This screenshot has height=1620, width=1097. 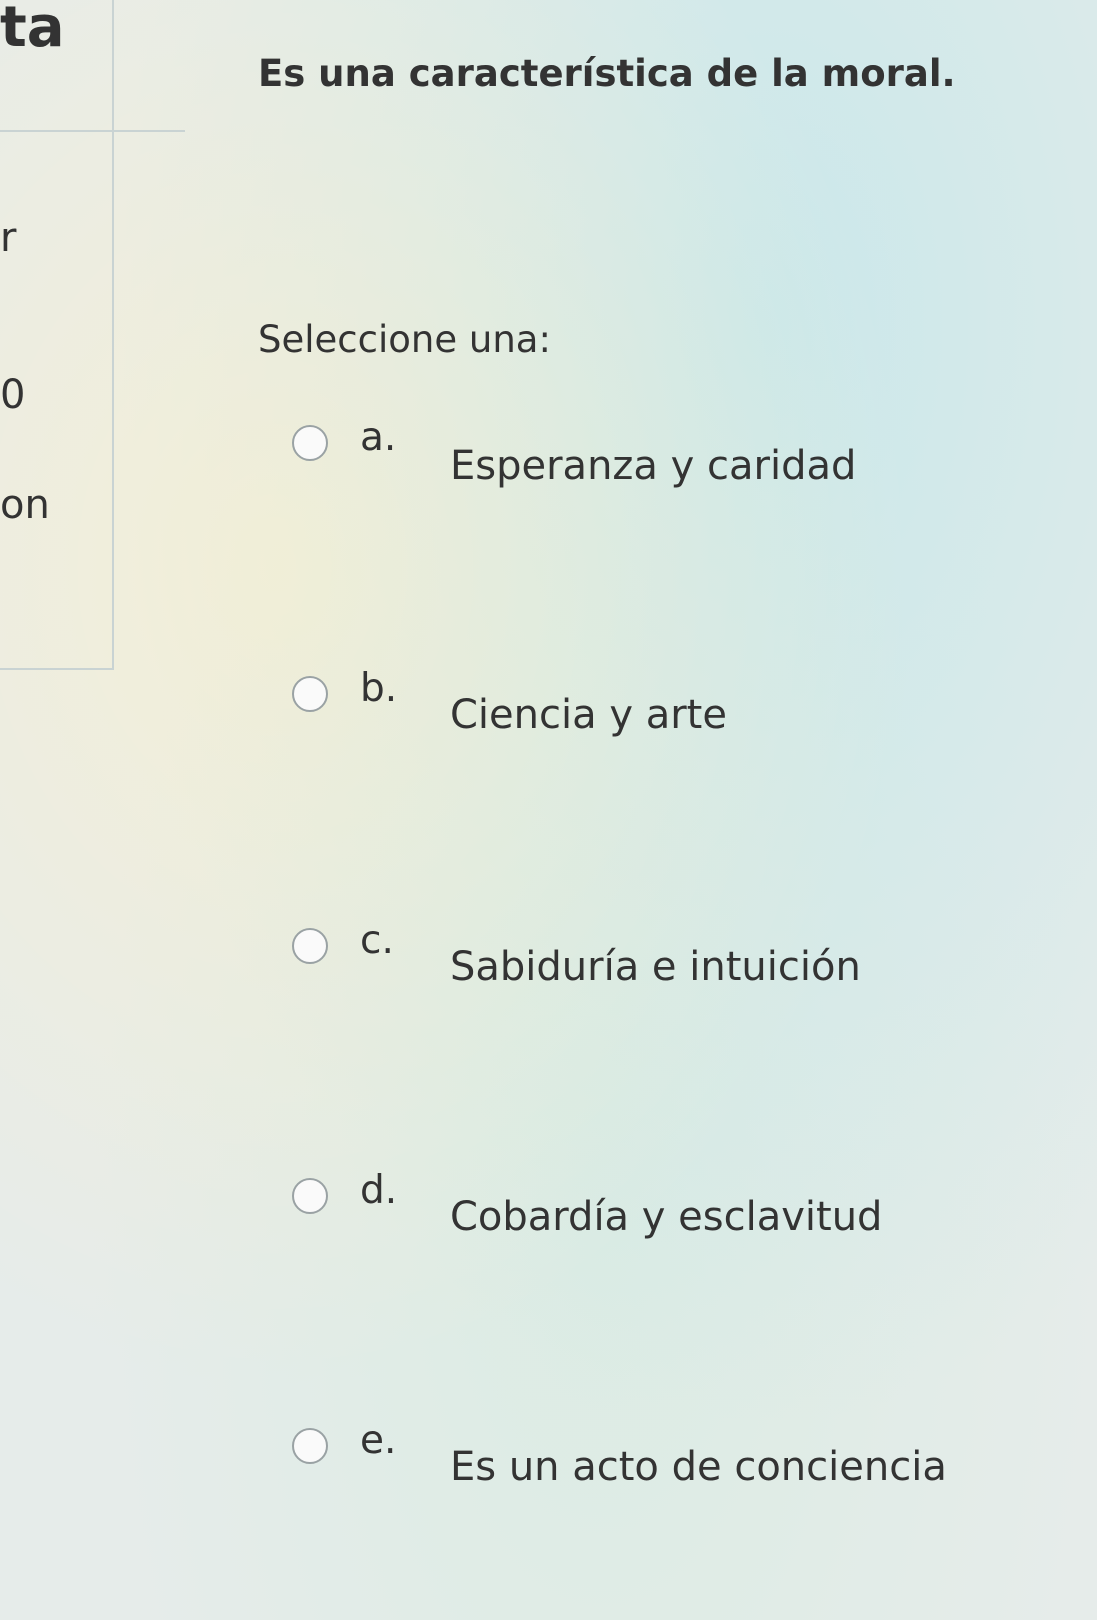 I want to click on question-info-panel: ta r 0 on, so click(x=92, y=335).